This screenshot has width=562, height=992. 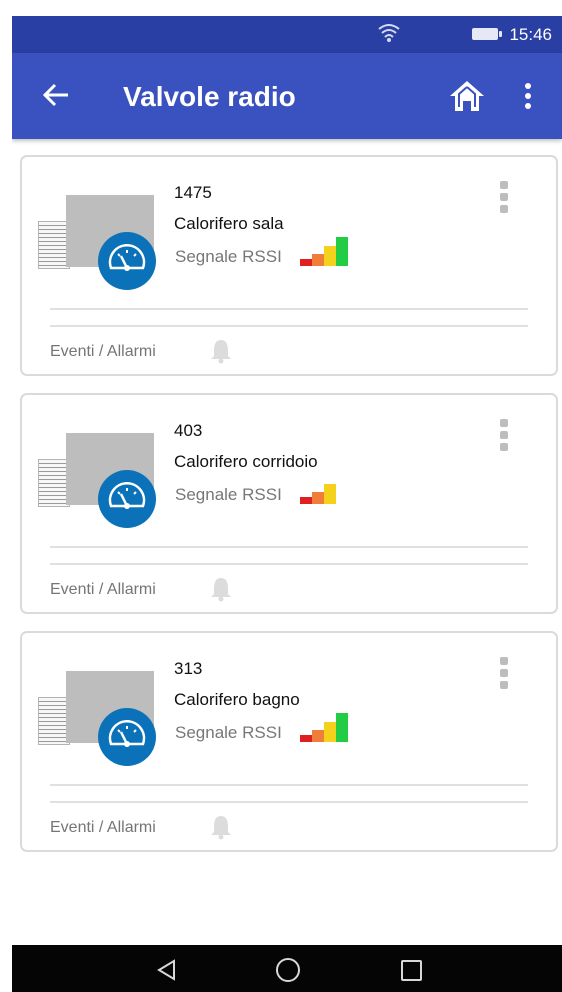 I want to click on nav-back-icon, so click(x=167, y=970).